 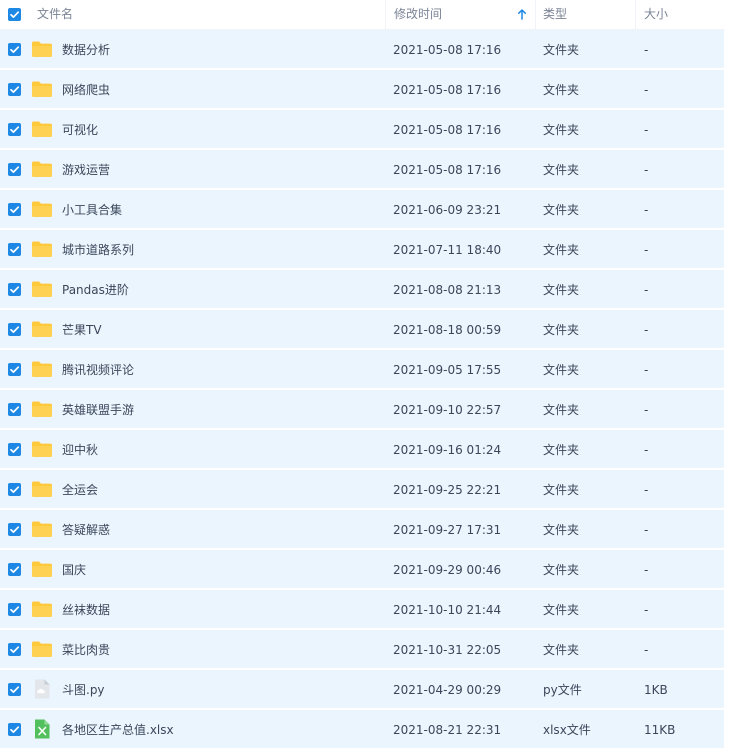 What do you see at coordinates (447, 530) in the screenshot?
I see `modified-time: 2021-09-27 17:31` at bounding box center [447, 530].